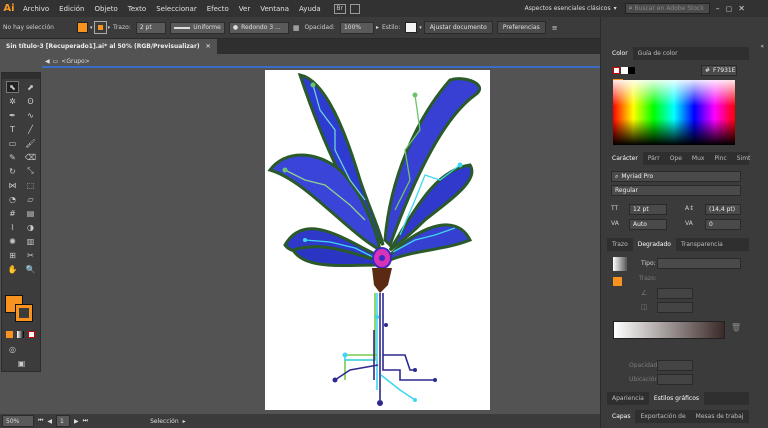 The width and height of the screenshot is (768, 428). What do you see at coordinates (30, 171) in the screenshot?
I see `scale-tool-icon: ⤡` at bounding box center [30, 171].